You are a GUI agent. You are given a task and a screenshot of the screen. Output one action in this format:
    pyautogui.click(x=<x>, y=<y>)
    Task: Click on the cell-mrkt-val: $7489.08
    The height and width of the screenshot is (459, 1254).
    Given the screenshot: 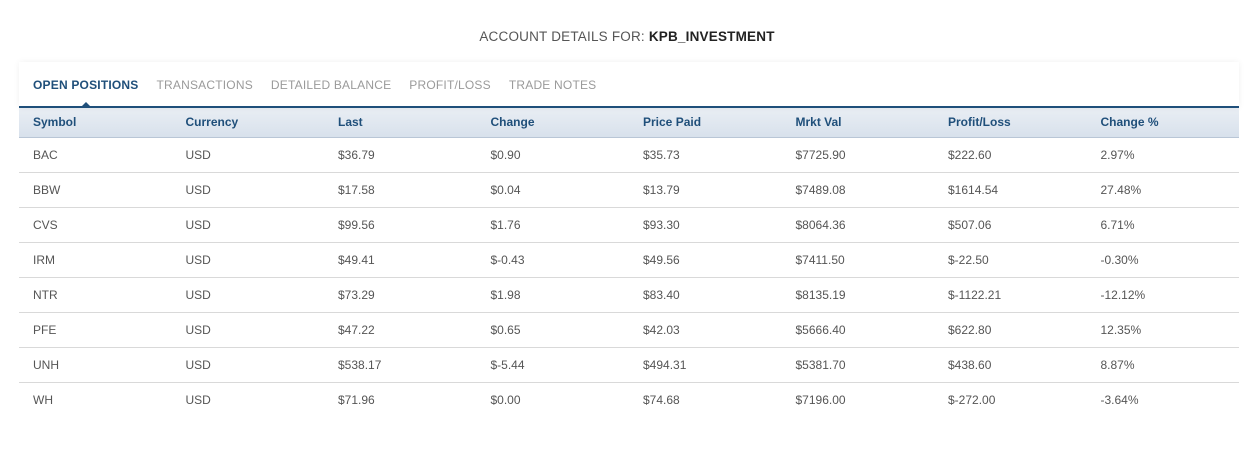 What is the action you would take?
    pyautogui.click(x=857, y=190)
    